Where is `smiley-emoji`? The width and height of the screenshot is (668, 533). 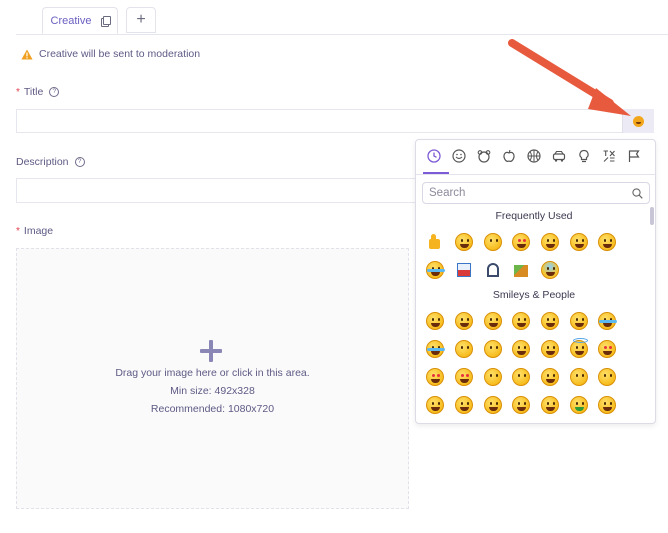
smiley-emoji is located at coordinates (464, 321).